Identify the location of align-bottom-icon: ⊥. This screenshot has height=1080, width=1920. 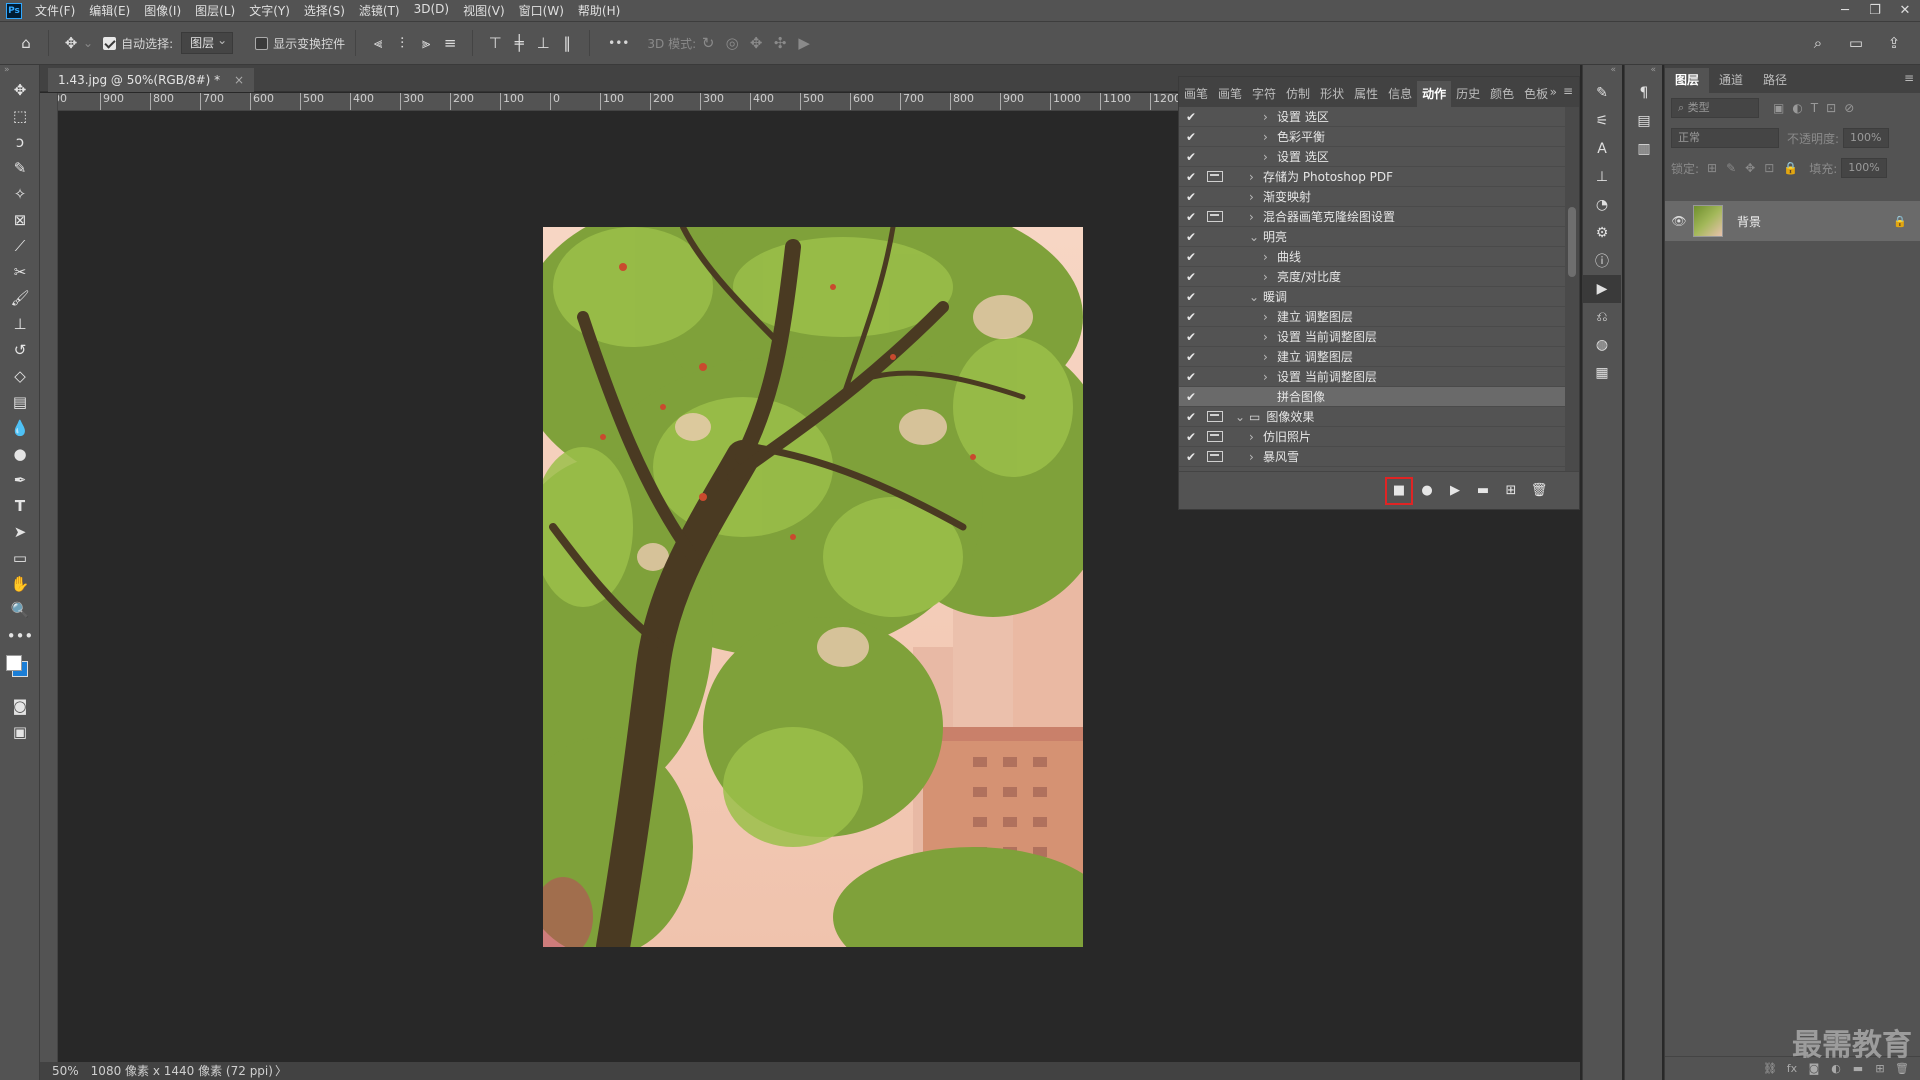
(543, 43).